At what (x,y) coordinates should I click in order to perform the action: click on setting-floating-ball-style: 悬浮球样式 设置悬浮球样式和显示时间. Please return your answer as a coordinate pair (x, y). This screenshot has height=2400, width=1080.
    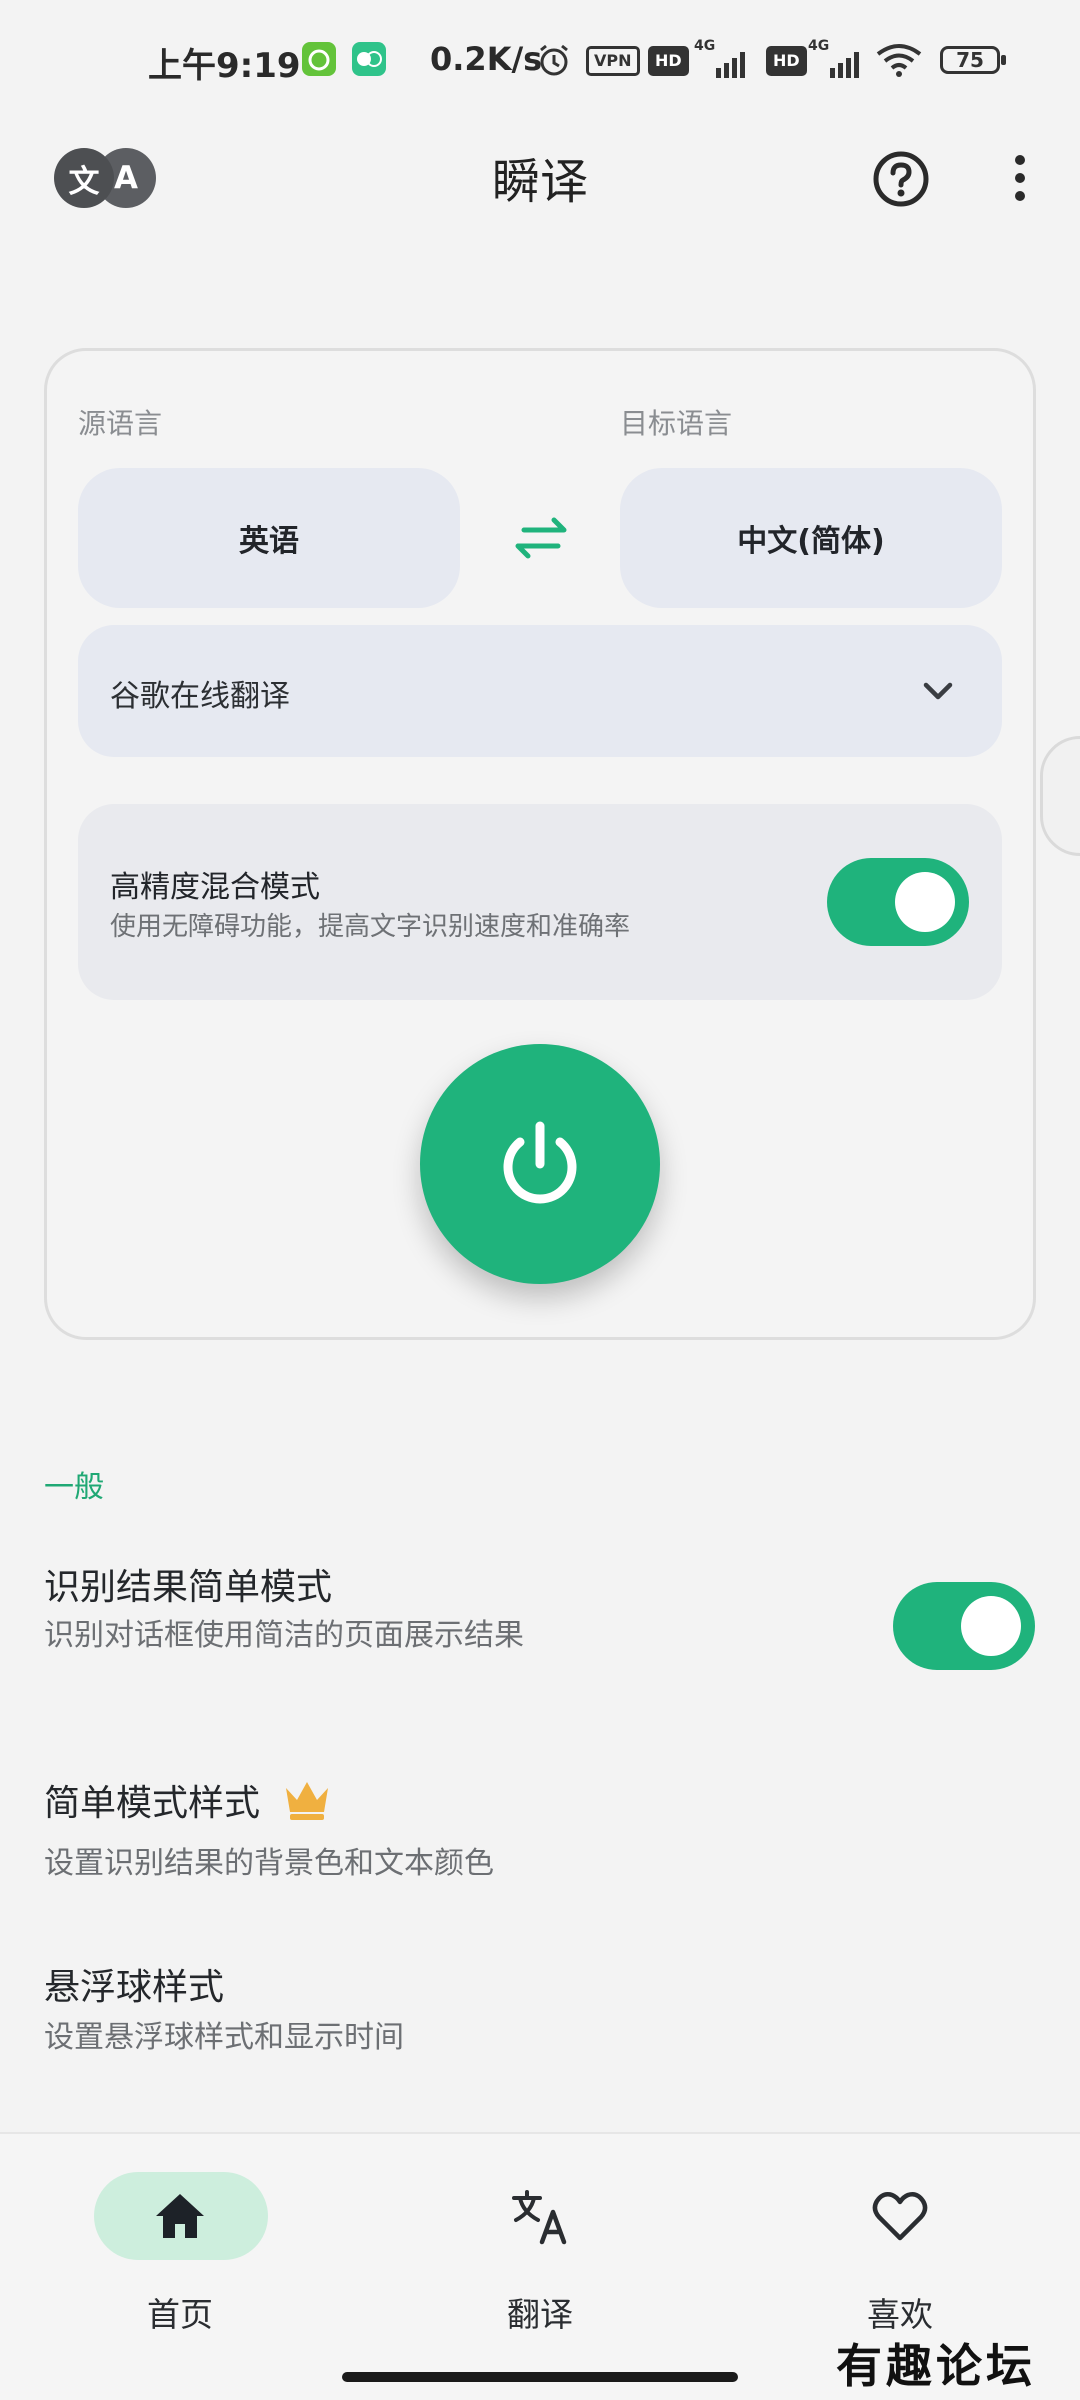
    Looking at the image, I should click on (540, 2019).